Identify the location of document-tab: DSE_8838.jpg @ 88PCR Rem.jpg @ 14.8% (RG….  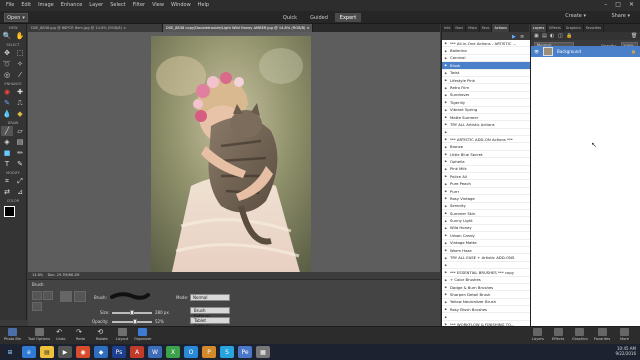
(95, 28).